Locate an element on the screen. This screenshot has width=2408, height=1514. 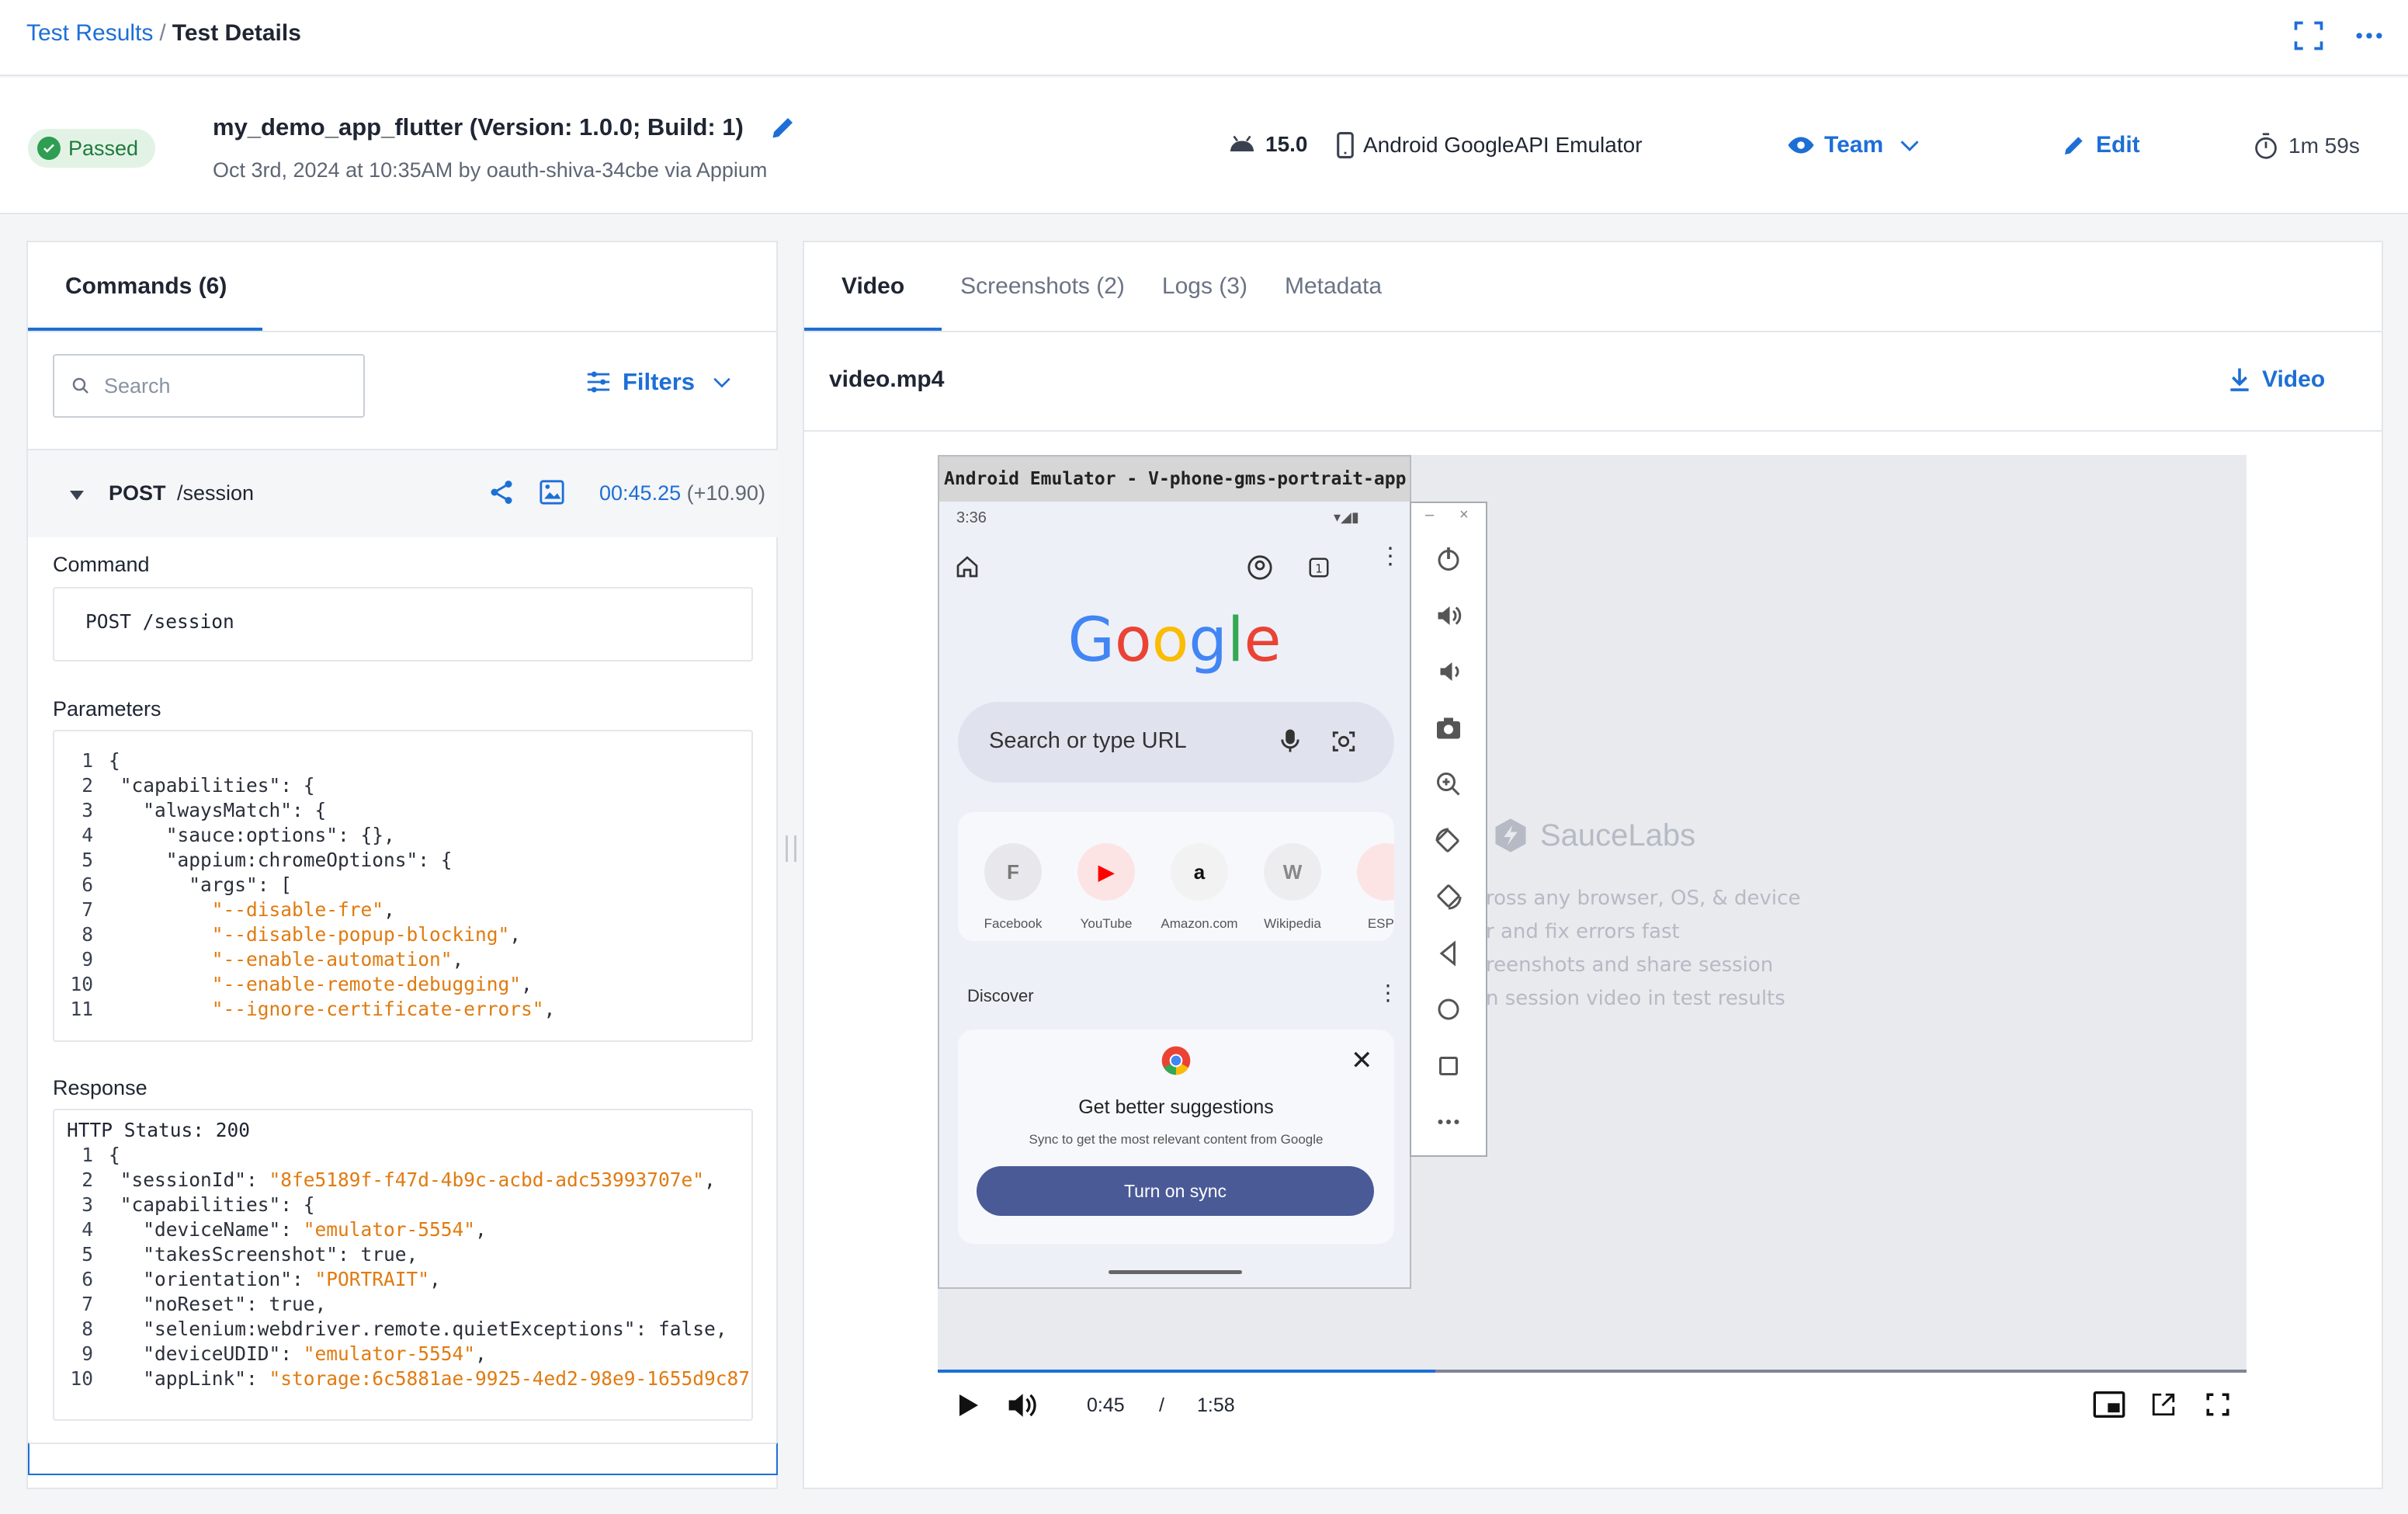
line-number: 3 is located at coordinates (87, 1204).